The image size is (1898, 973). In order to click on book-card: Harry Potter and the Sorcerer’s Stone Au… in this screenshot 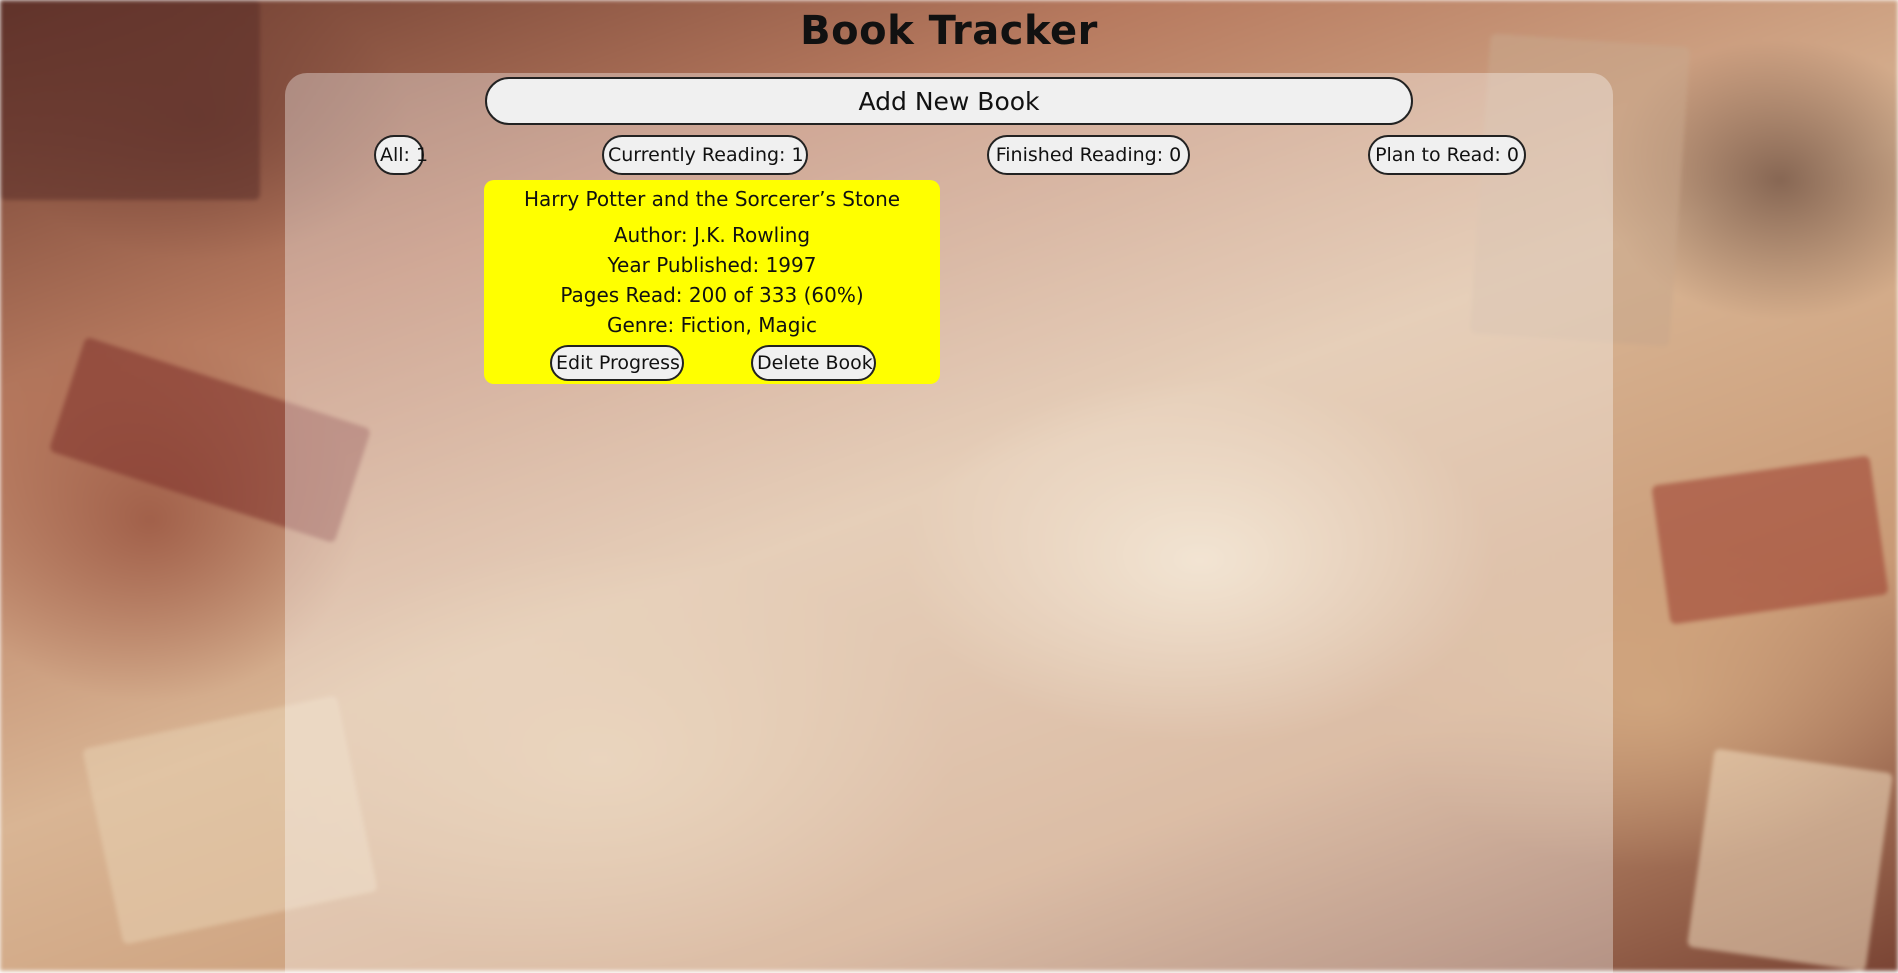, I will do `click(712, 282)`.